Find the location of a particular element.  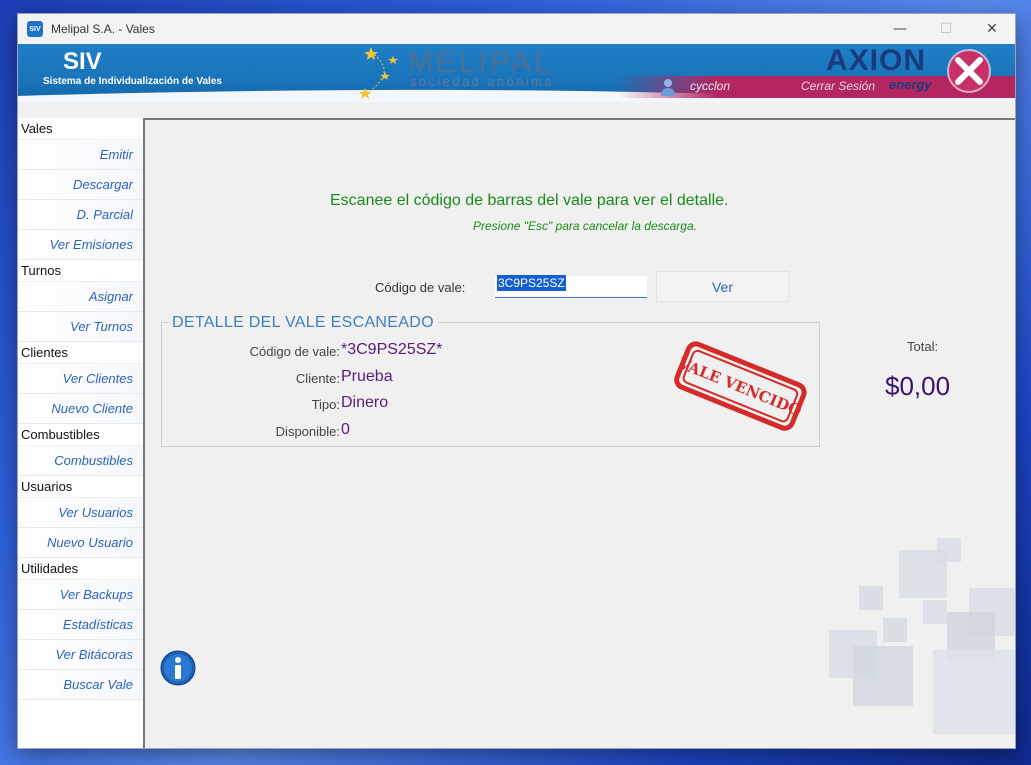

code-input-value: 3C9PS25SZ is located at coordinates (531, 283).